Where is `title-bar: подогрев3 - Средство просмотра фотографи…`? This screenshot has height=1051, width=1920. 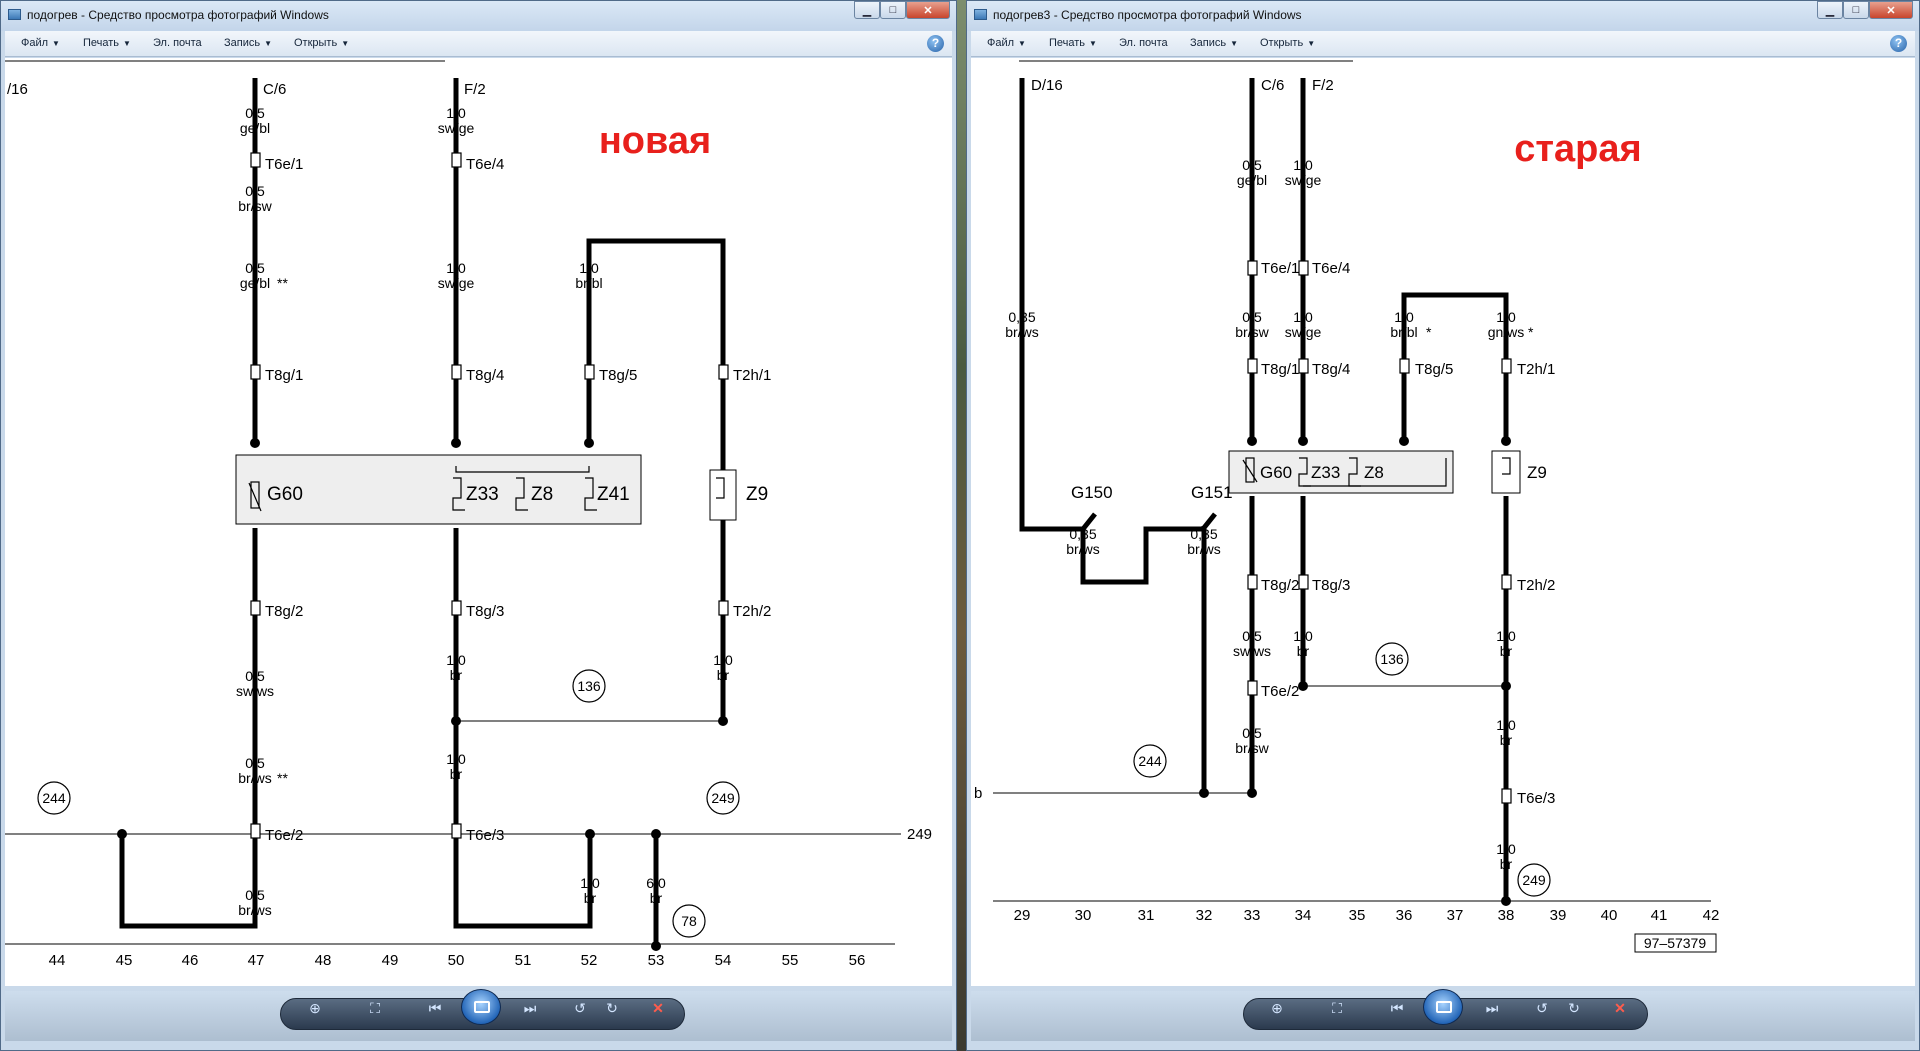
title-bar: подогрев3 - Средство просмотра фотографи… is located at coordinates (1443, 16).